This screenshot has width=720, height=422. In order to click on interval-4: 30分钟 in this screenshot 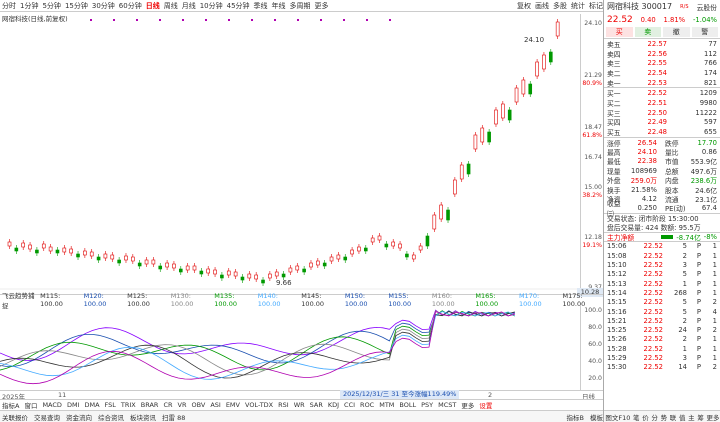, I will do `click(103, 6)`.